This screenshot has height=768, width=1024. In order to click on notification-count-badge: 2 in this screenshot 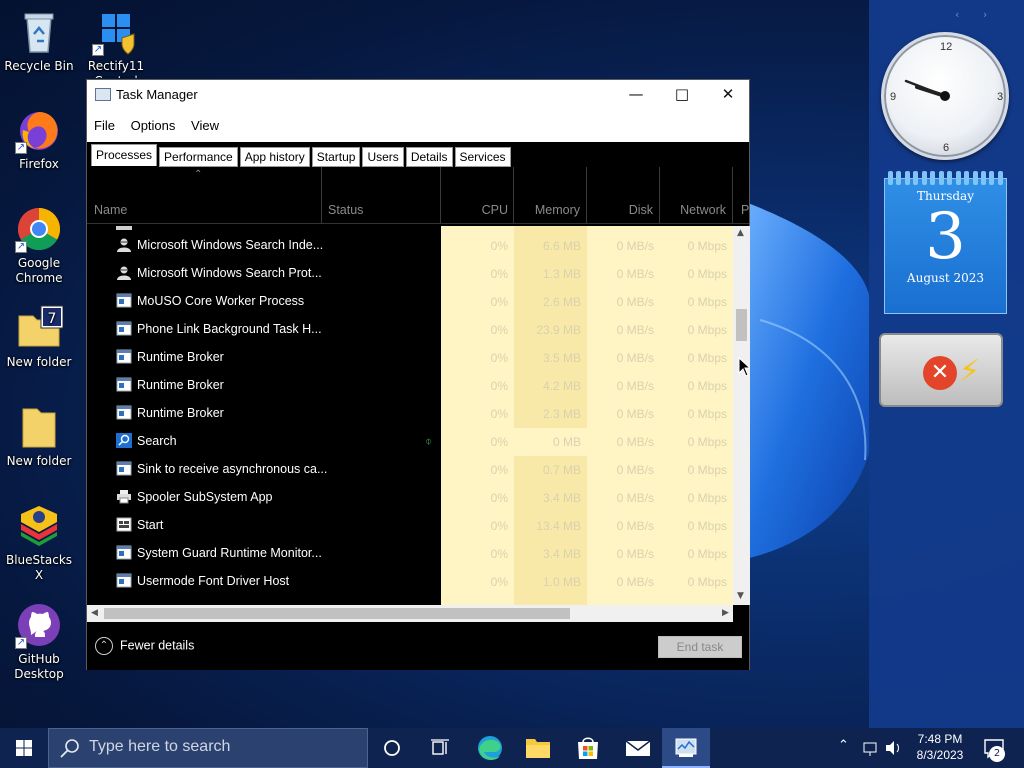, I will do `click(997, 754)`.